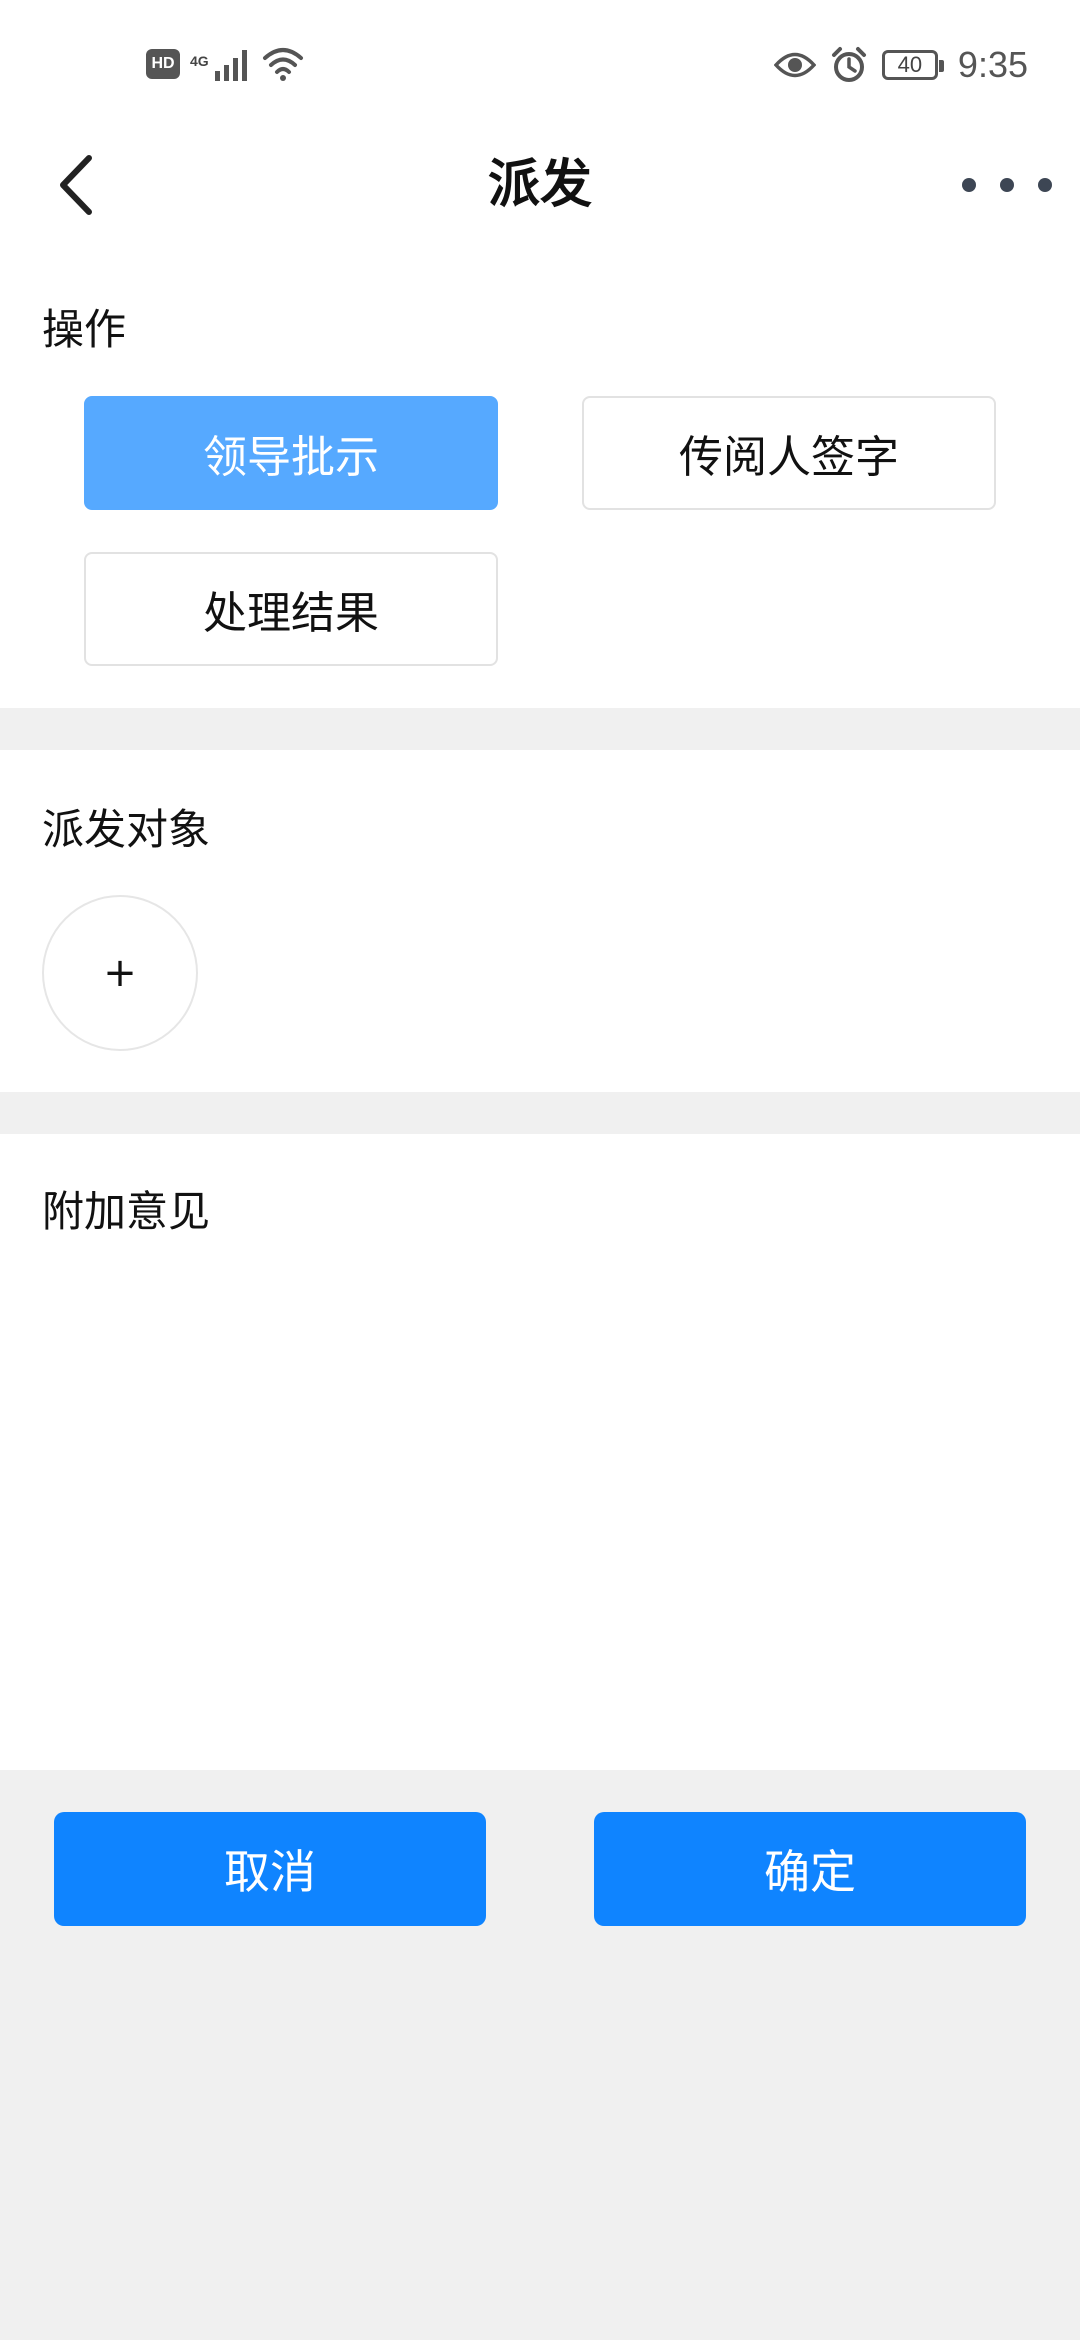  I want to click on option-leader-instruction: 领导批示, so click(291, 453).